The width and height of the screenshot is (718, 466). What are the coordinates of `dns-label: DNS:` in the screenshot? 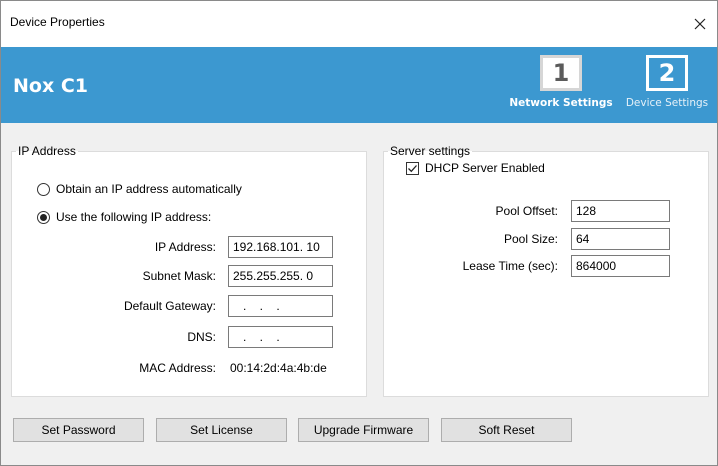 It's located at (201, 337).